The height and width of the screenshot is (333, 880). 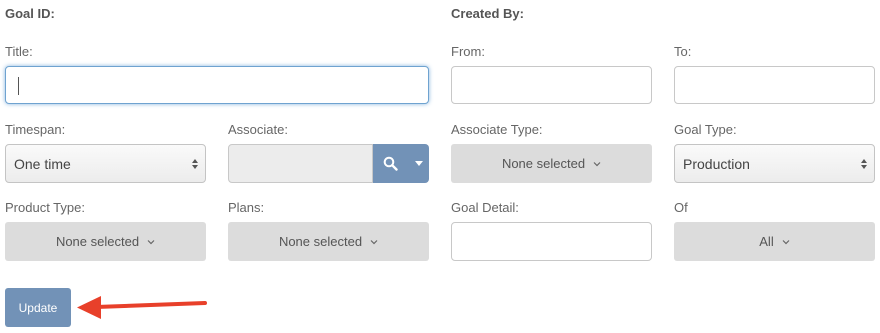 What do you see at coordinates (497, 129) in the screenshot?
I see `associate-type-label: Associate Type:` at bounding box center [497, 129].